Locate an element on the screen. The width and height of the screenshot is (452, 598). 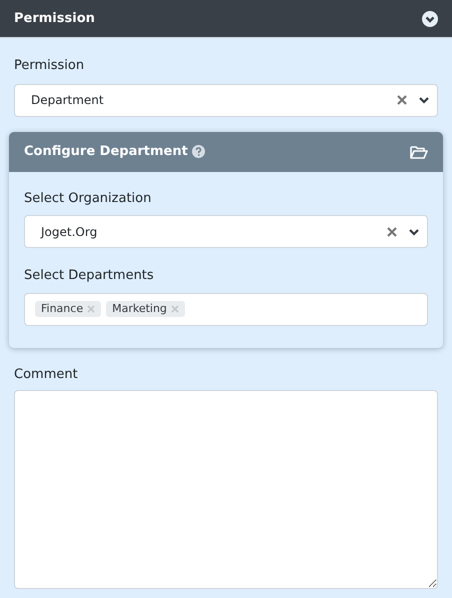
field-label: Permission is located at coordinates (50, 66).